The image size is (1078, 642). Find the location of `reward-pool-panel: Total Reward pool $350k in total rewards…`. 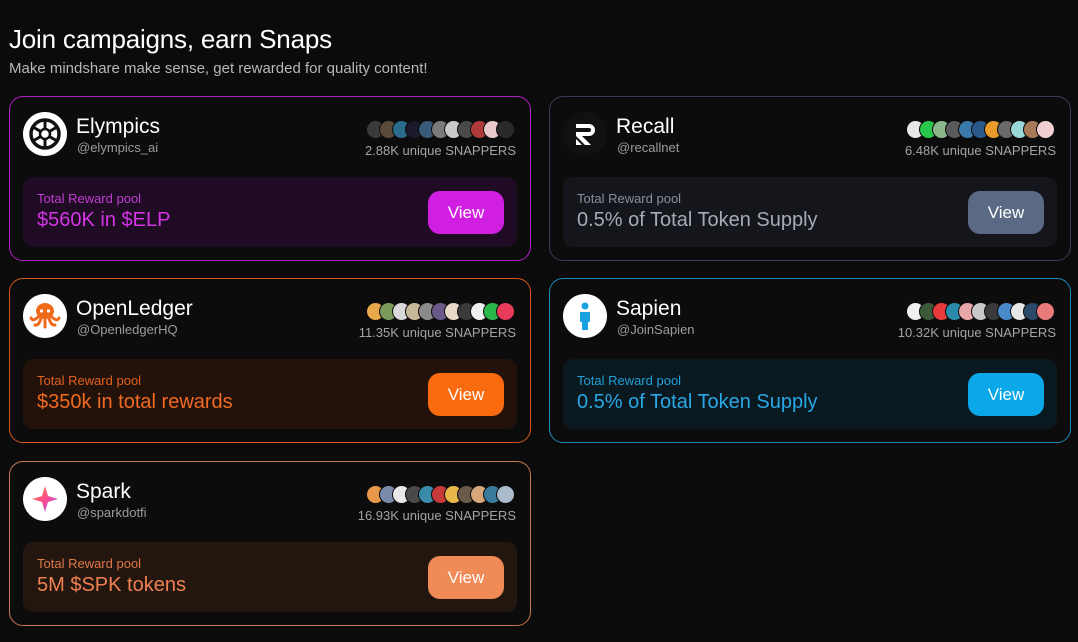

reward-pool-panel: Total Reward pool $350k in total rewards… is located at coordinates (270, 394).